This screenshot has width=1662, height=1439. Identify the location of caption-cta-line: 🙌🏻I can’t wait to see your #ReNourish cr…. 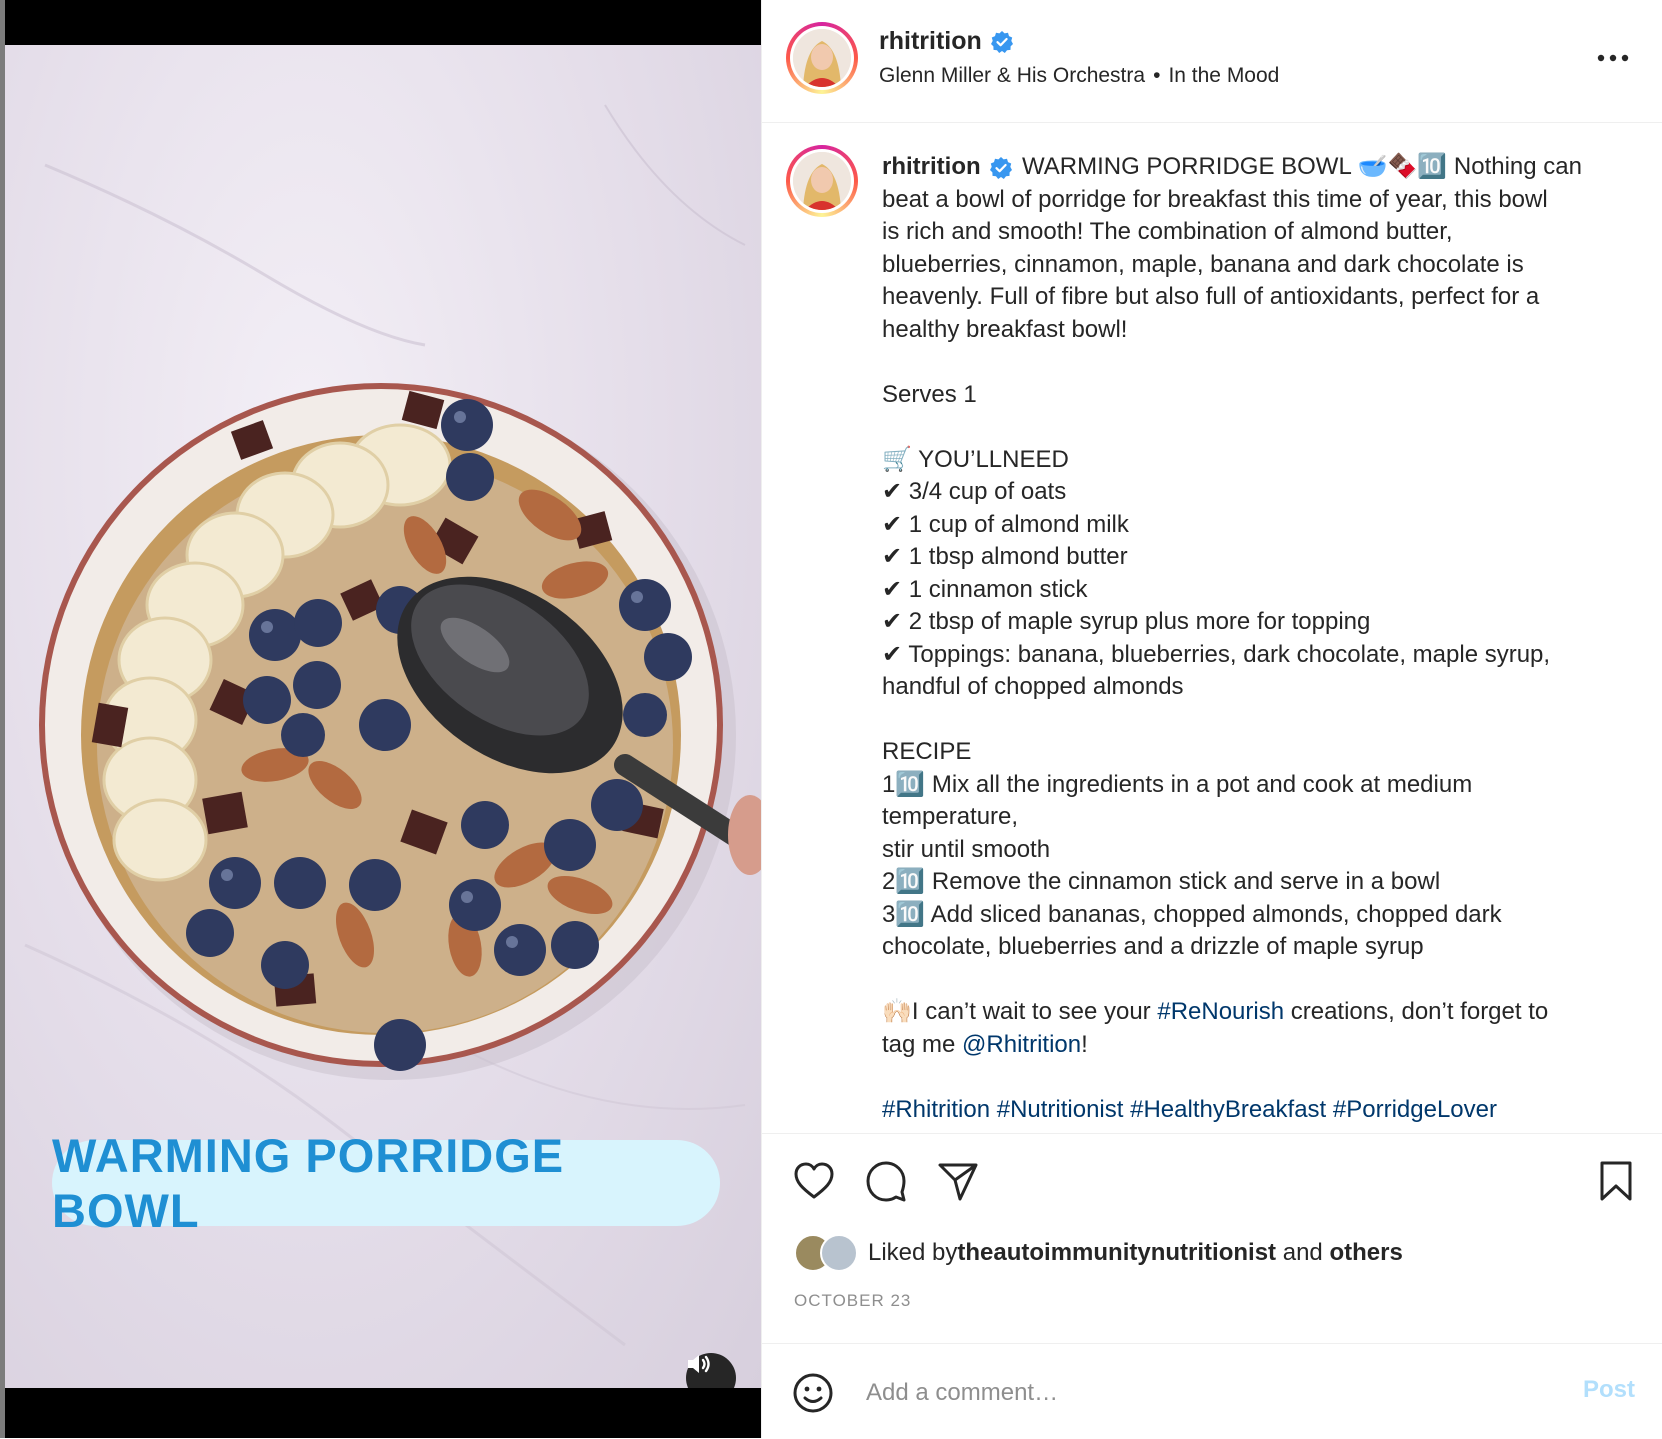
(1242, 1012).